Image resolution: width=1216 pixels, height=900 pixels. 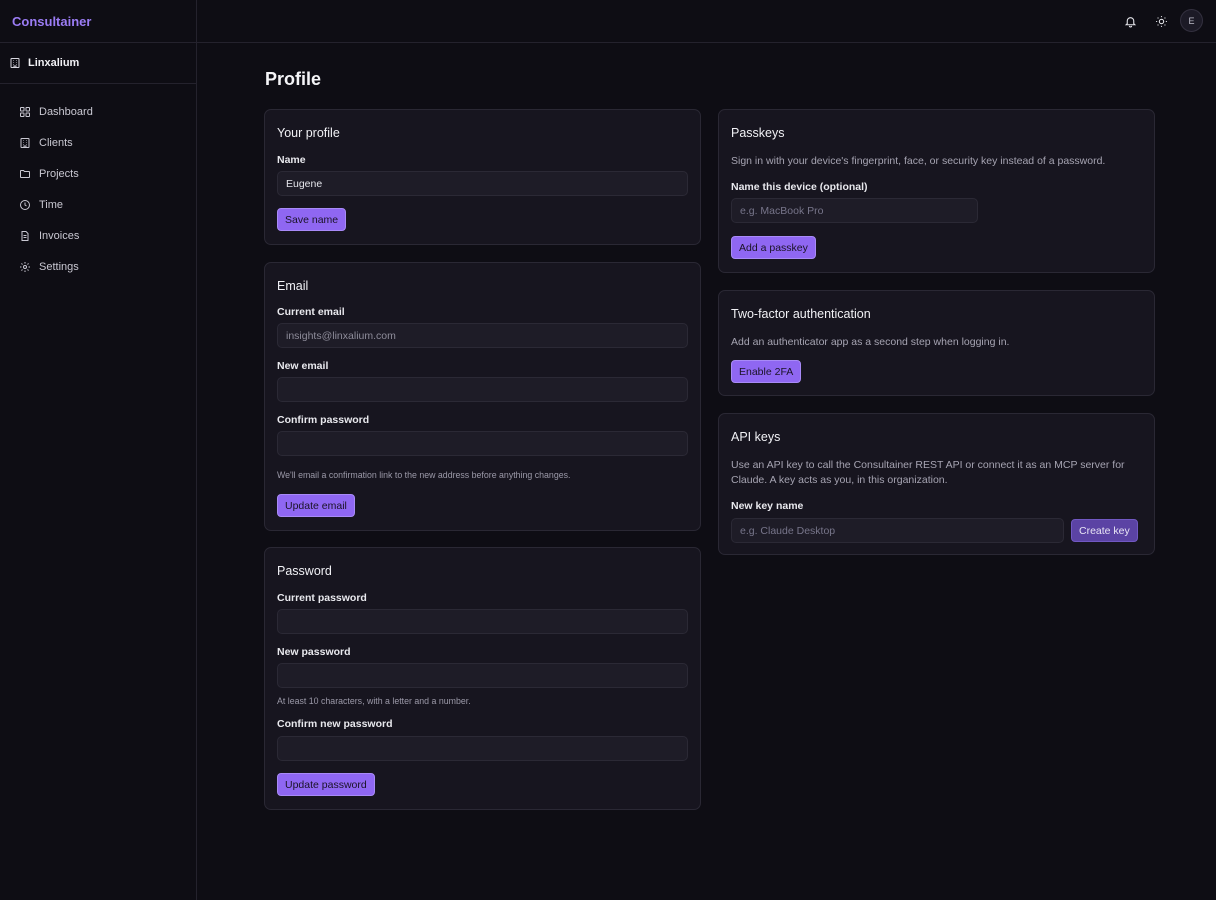 I want to click on sidebar-item-label: Dashboard, so click(x=66, y=111).